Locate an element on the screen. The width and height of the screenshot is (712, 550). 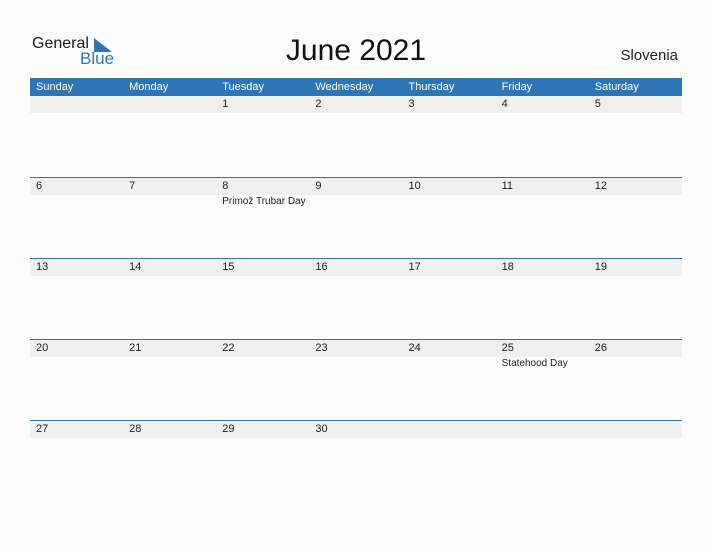
date-strip: 27 28 29 30 is located at coordinates (356, 429).